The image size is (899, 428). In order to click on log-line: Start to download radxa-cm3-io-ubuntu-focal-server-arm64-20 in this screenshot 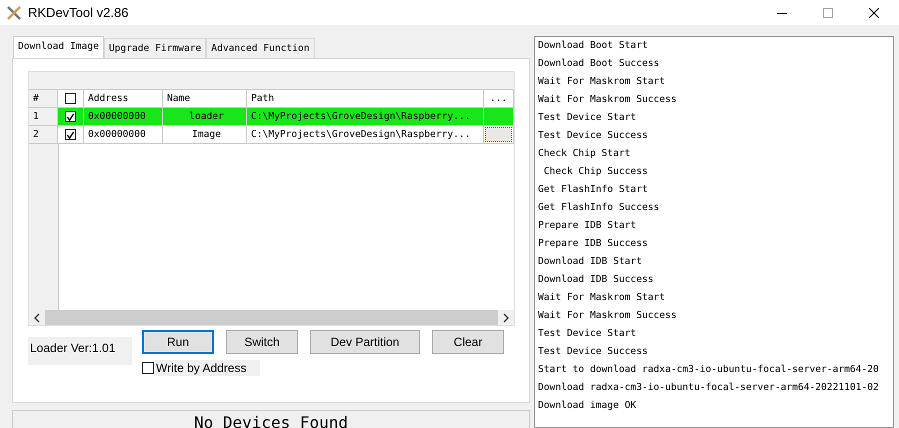, I will do `click(709, 370)`.